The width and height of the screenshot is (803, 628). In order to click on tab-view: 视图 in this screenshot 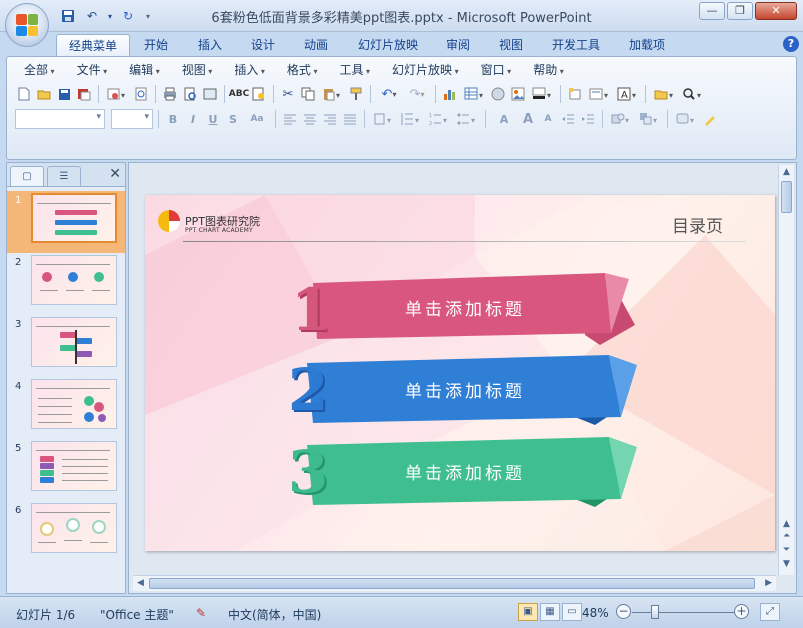, I will do `click(511, 45)`.